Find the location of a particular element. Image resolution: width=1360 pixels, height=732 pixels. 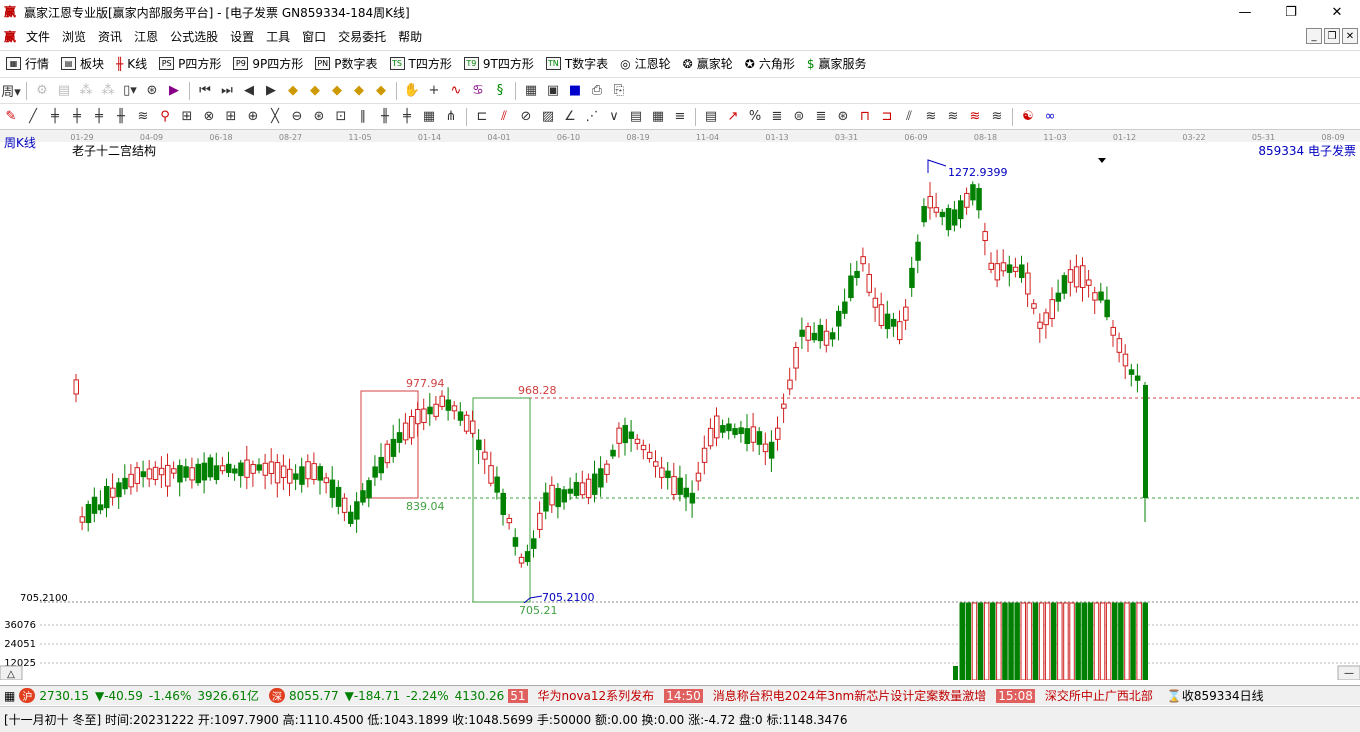

draw-33-icon: ≣ is located at coordinates (777, 117).